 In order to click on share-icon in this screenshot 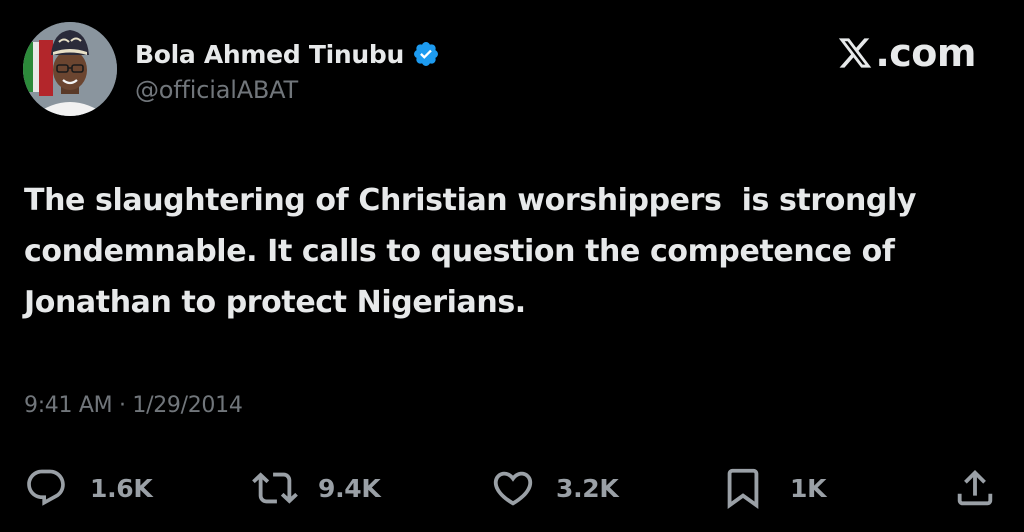, I will do `click(975, 487)`.